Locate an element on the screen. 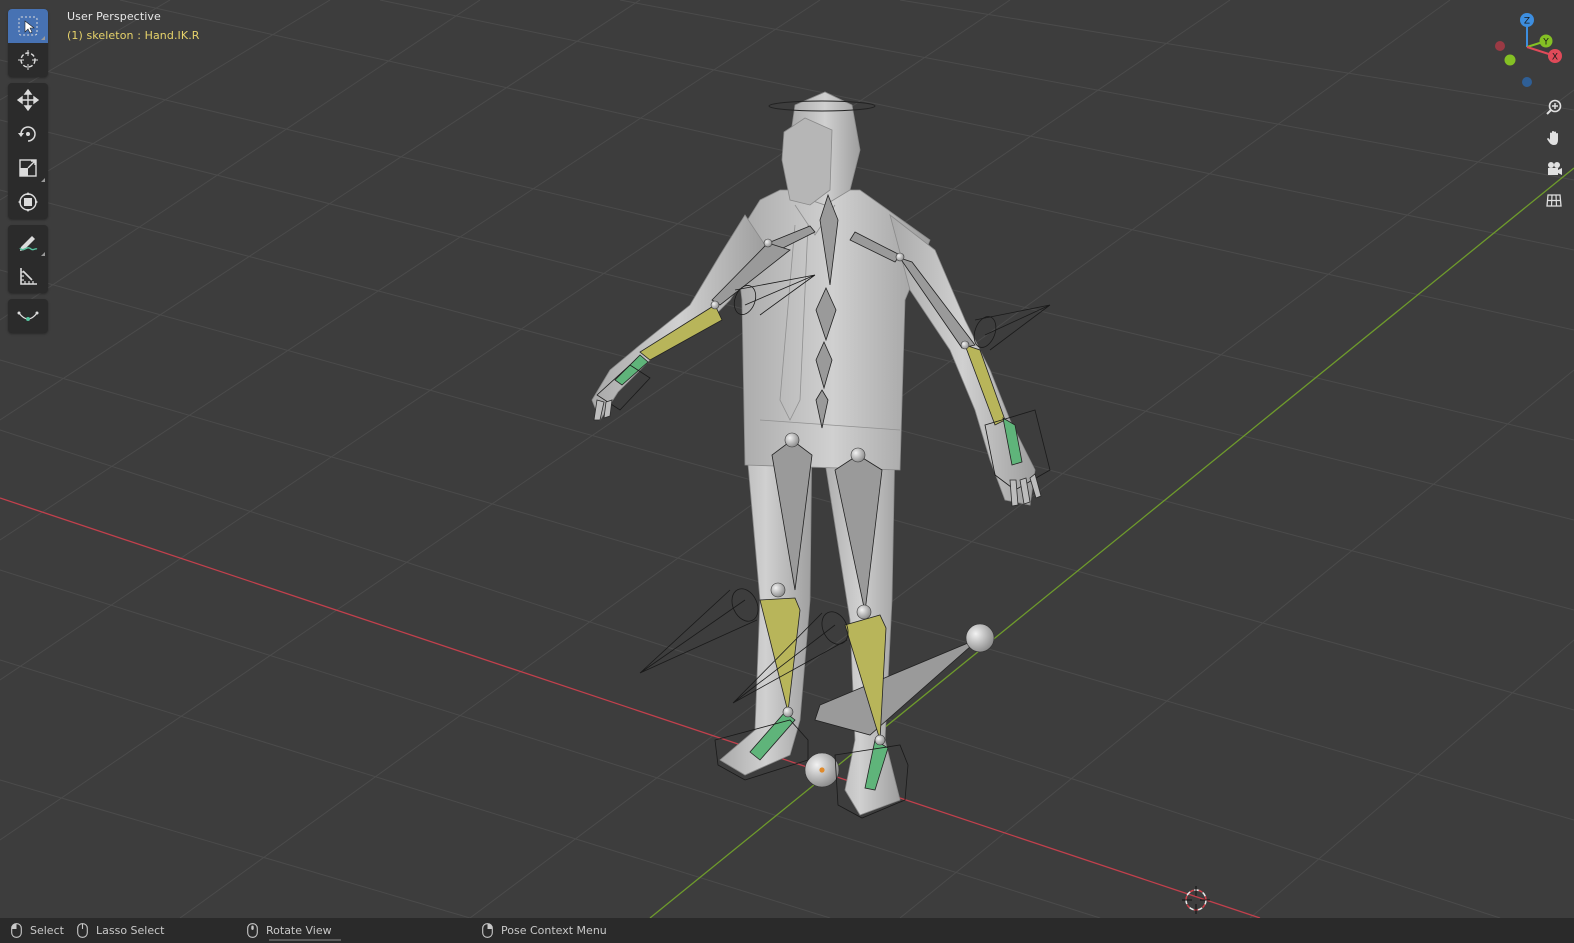 The width and height of the screenshot is (1574, 943). transform-icon is located at coordinates (28, 202).